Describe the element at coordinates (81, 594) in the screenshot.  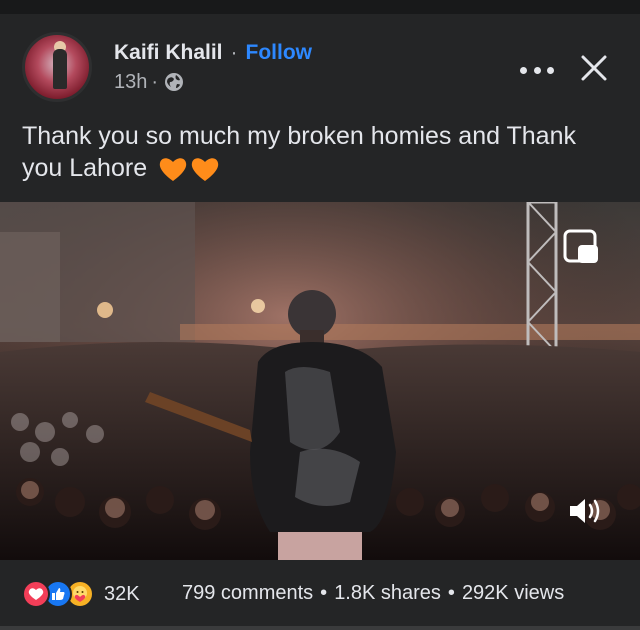
I see `reactions-summary: 32K` at that location.